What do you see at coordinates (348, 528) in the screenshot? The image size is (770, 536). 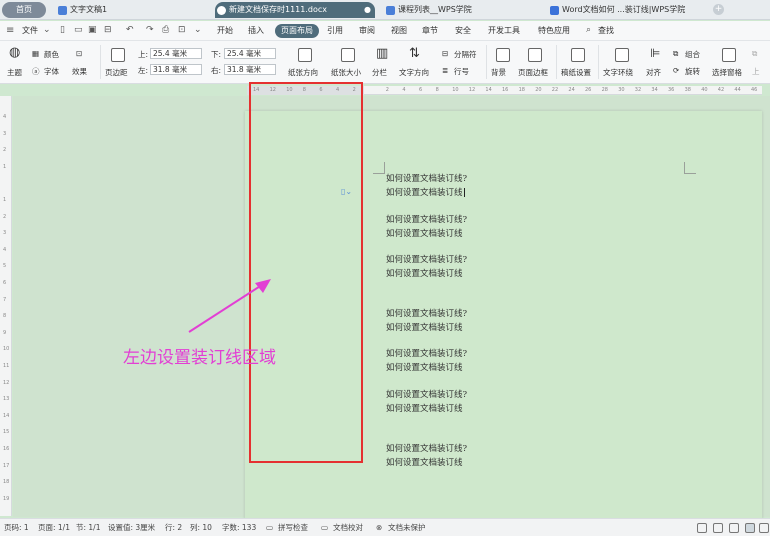 I see `proofread-button: 文档校对` at bounding box center [348, 528].